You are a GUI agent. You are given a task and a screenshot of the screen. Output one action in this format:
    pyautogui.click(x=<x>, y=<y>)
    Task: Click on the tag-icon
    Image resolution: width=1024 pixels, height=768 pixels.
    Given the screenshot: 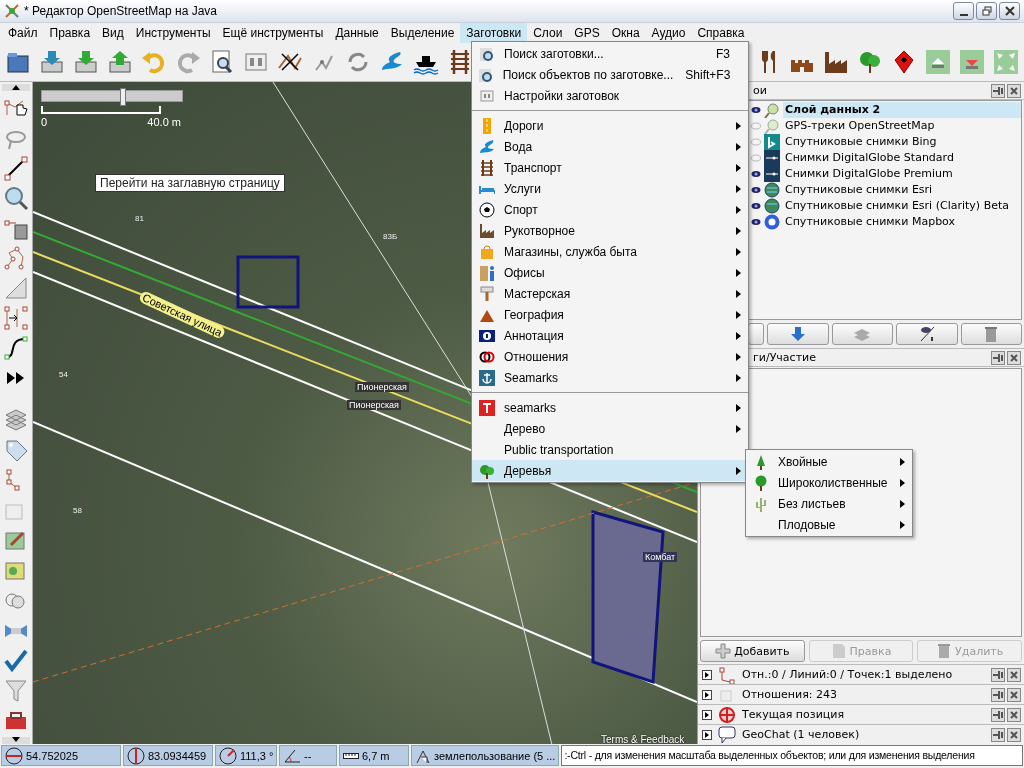 What is the action you would take?
    pyautogui.click(x=16, y=450)
    